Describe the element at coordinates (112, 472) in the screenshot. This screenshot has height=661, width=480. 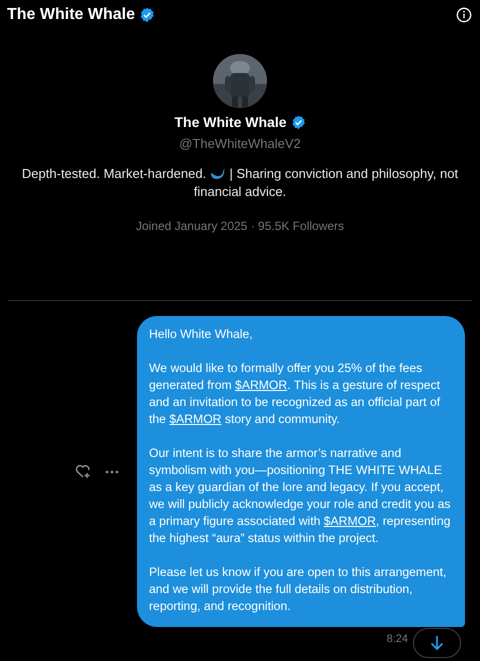
I see `more-icon` at that location.